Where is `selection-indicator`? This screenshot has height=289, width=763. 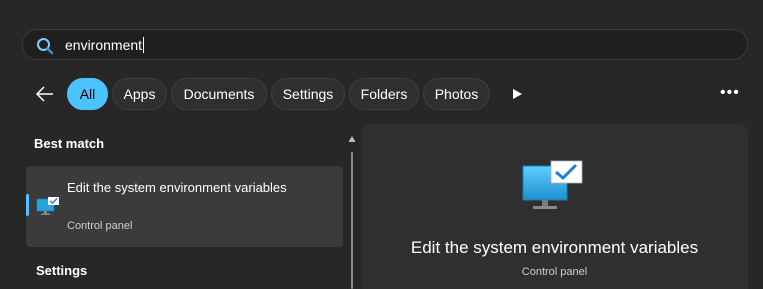 selection-indicator is located at coordinates (27, 205).